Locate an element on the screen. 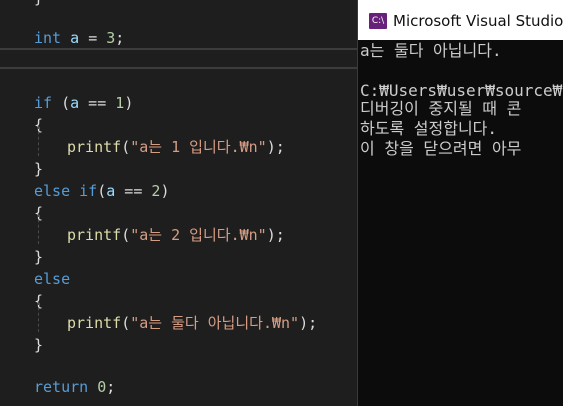 This screenshot has height=406, width=563. string-literal-1: "a는 1 입니다.₩n" is located at coordinates (198, 147).